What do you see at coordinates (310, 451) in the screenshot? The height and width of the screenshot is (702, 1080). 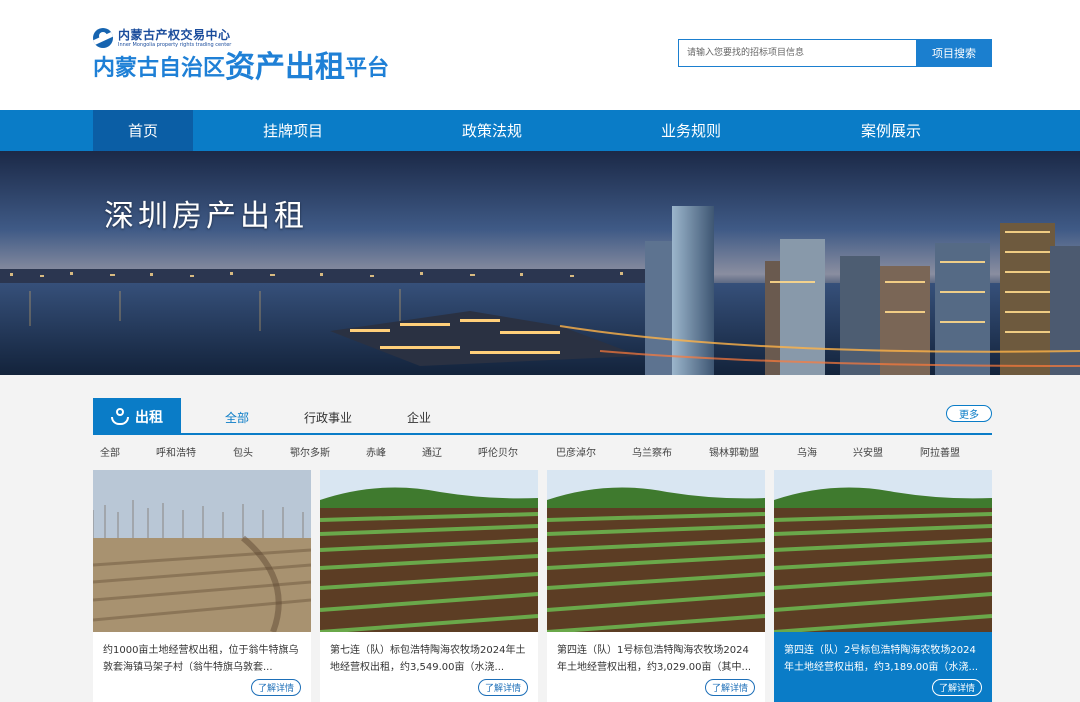 I see `region-ordos: 鄂尔多斯` at bounding box center [310, 451].